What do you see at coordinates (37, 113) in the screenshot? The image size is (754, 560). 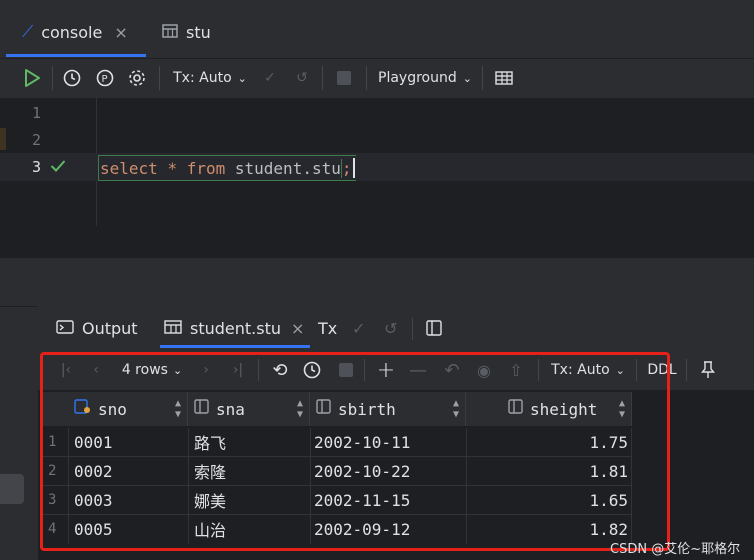 I see `line-number: 1` at bounding box center [37, 113].